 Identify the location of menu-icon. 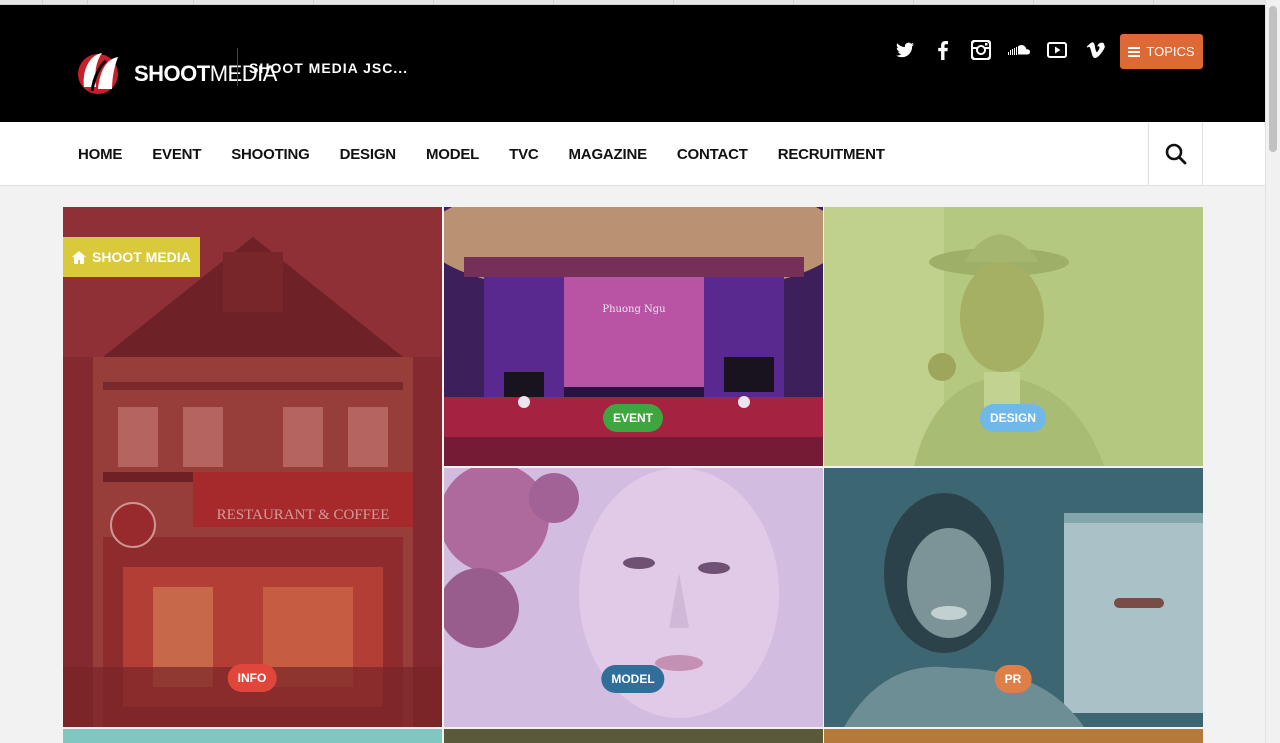
(1134, 51).